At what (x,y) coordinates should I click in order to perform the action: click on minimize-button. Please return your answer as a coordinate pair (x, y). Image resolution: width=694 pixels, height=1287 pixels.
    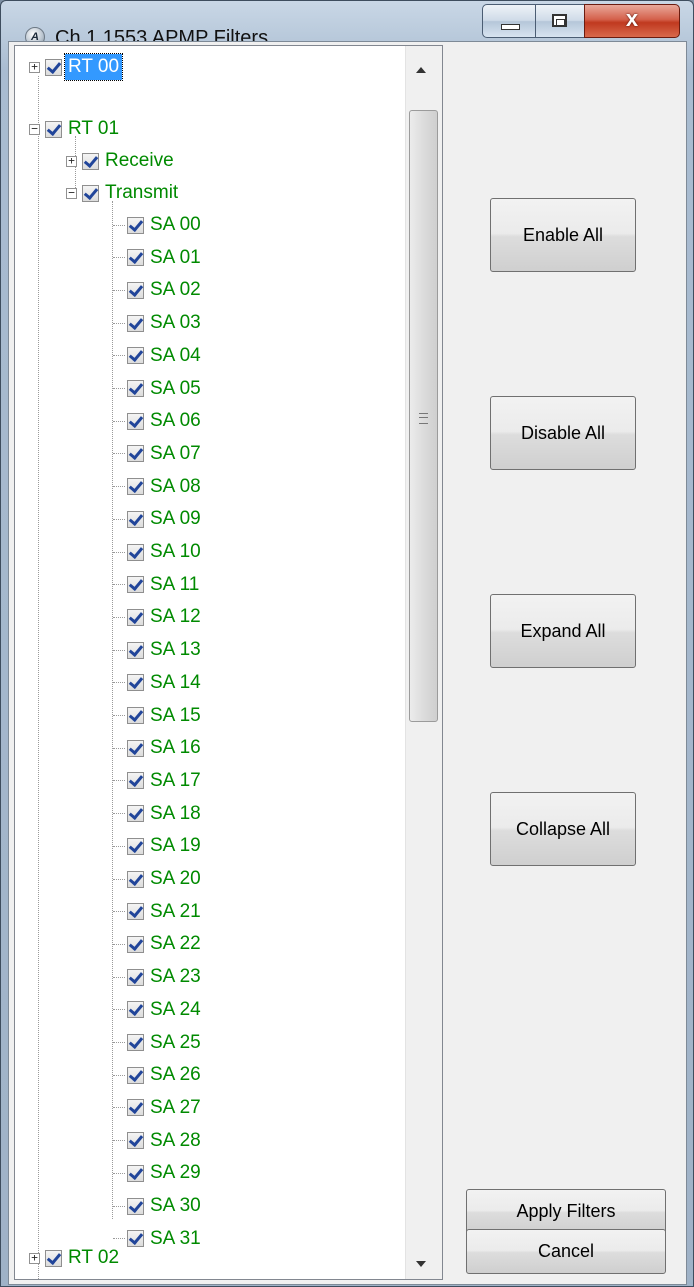
    Looking at the image, I should click on (509, 21).